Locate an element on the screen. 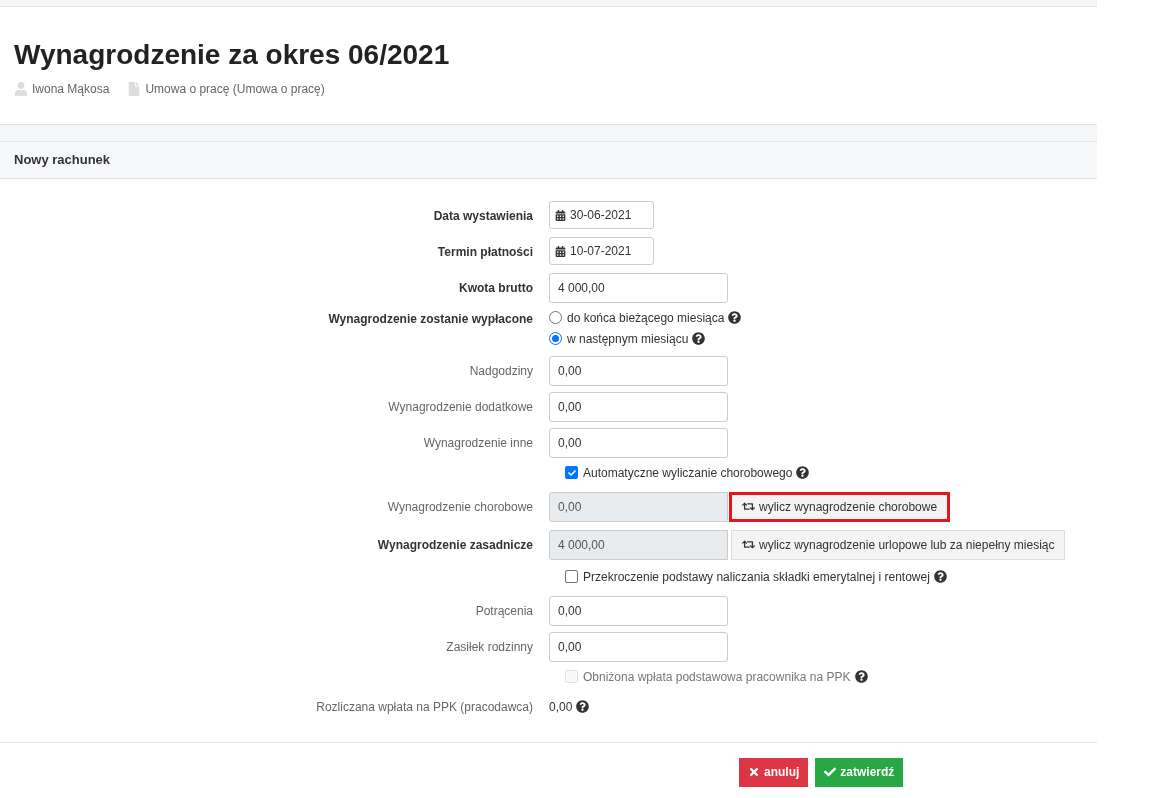 The height and width of the screenshot is (798, 1152). field-label: Wynagrodzenie inne is located at coordinates (478, 443).